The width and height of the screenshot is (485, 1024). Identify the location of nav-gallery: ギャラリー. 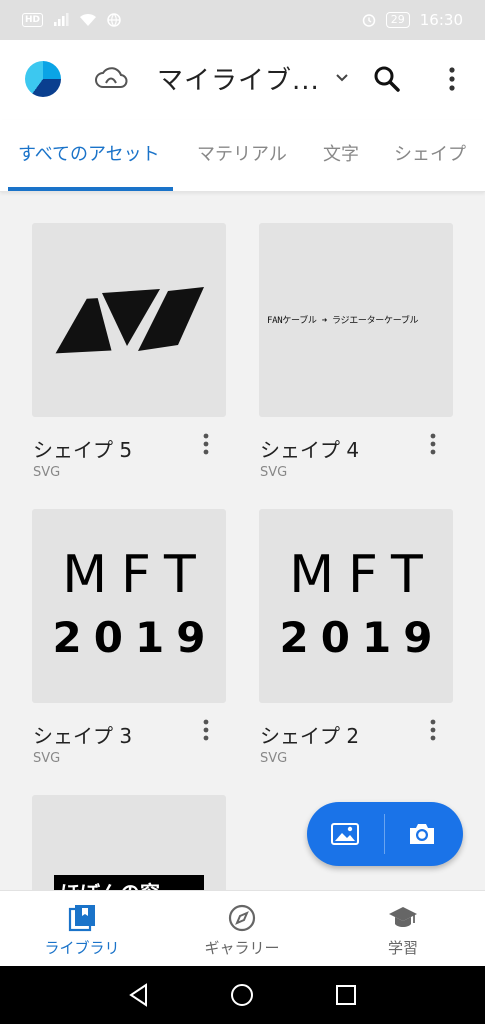
(242, 929).